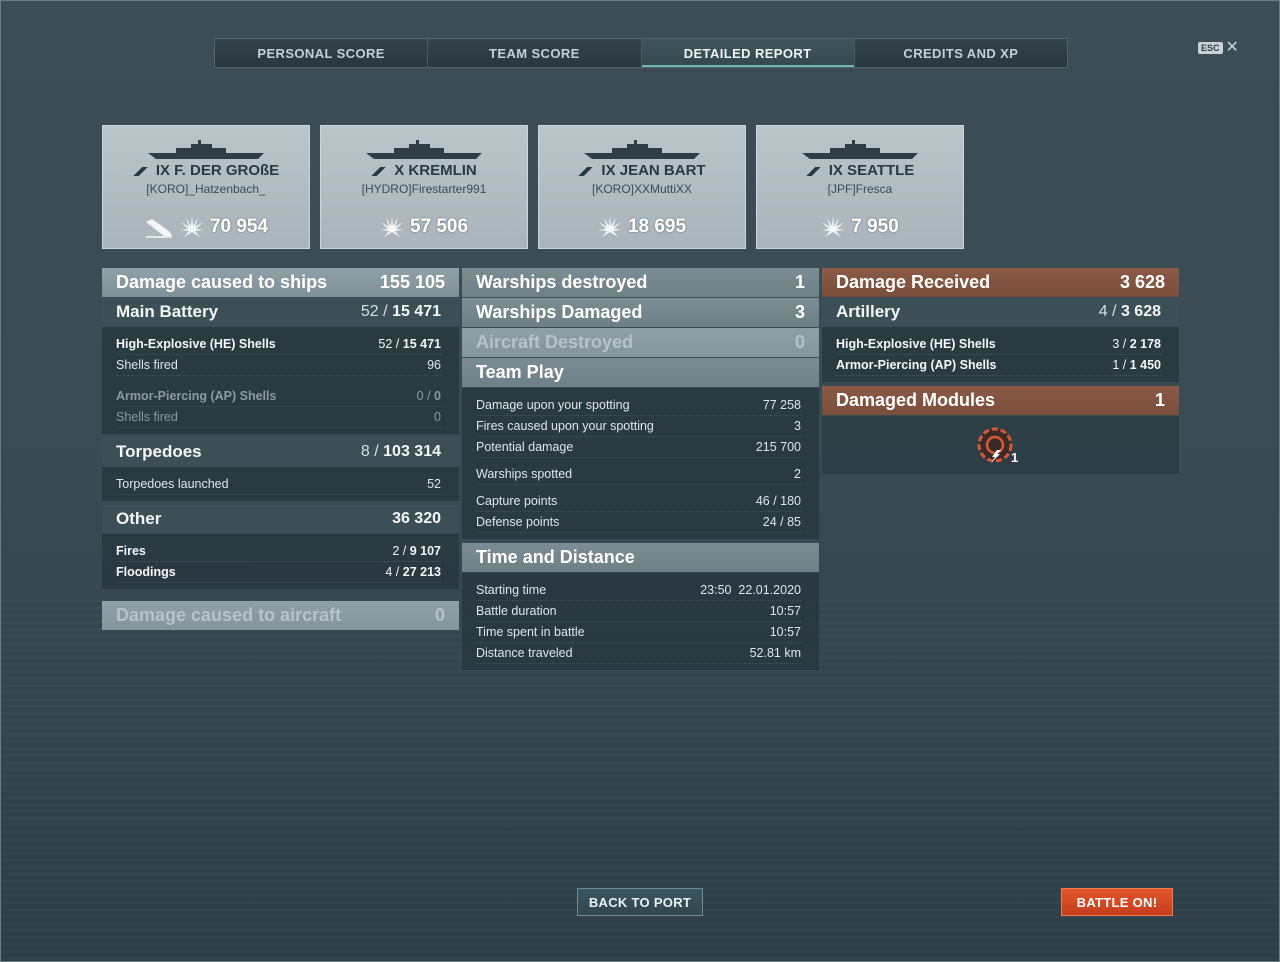 The width and height of the screenshot is (1280, 962). Describe the element at coordinates (1210, 48) in the screenshot. I see `esc-key-label: ESC` at that location.